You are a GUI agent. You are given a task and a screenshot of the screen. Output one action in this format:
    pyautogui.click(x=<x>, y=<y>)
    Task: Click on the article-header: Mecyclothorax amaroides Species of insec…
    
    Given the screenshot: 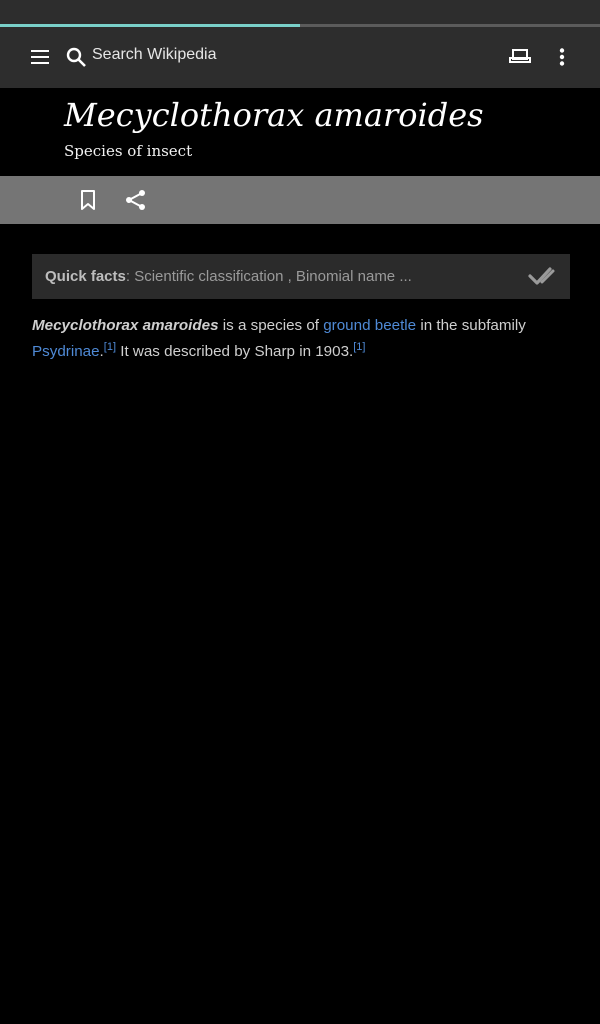 What is the action you would take?
    pyautogui.click(x=300, y=132)
    